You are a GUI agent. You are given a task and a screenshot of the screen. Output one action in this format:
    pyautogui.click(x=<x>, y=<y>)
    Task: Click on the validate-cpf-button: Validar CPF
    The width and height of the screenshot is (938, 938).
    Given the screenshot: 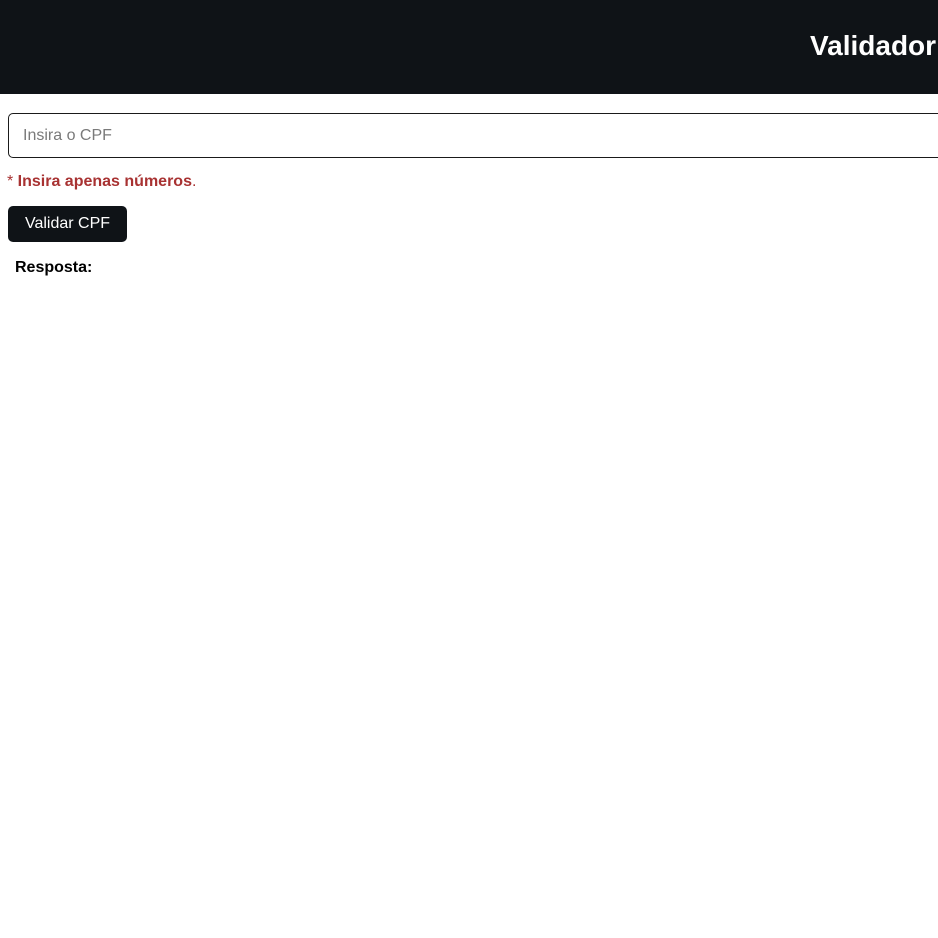 What is the action you would take?
    pyautogui.click(x=67, y=224)
    